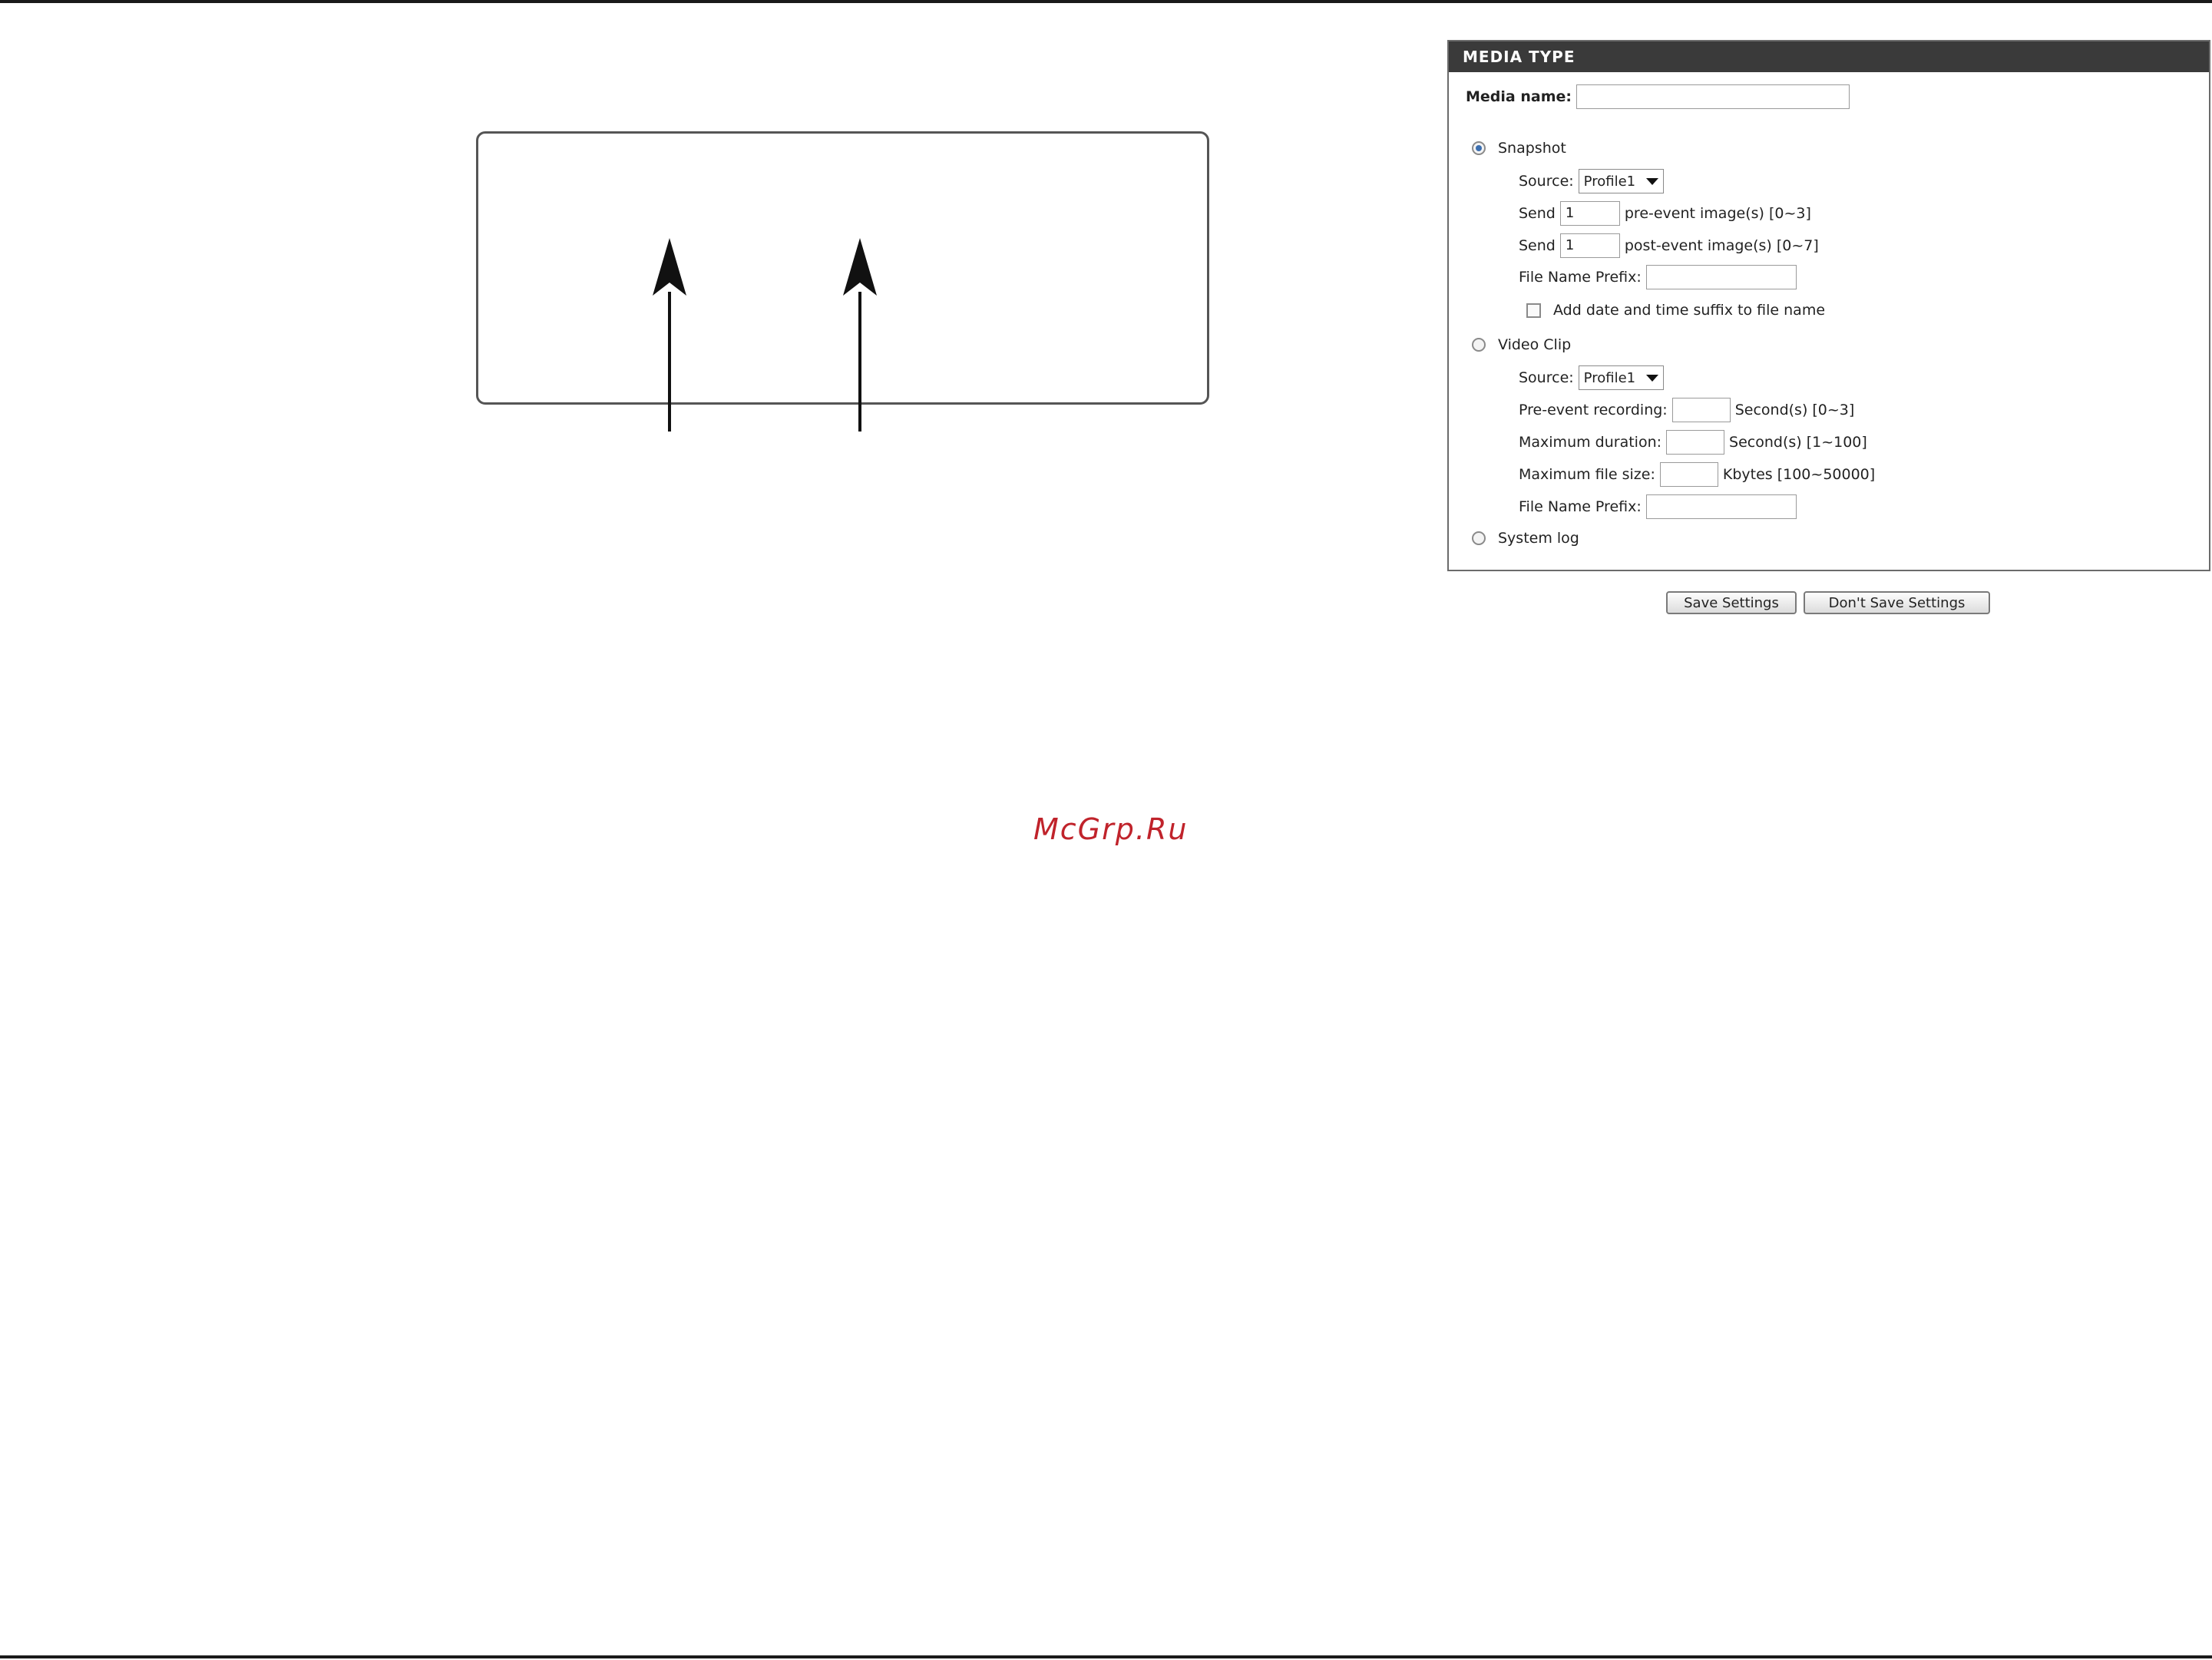 The image size is (2212, 1660). I want to click on callout-box, so click(843, 281).